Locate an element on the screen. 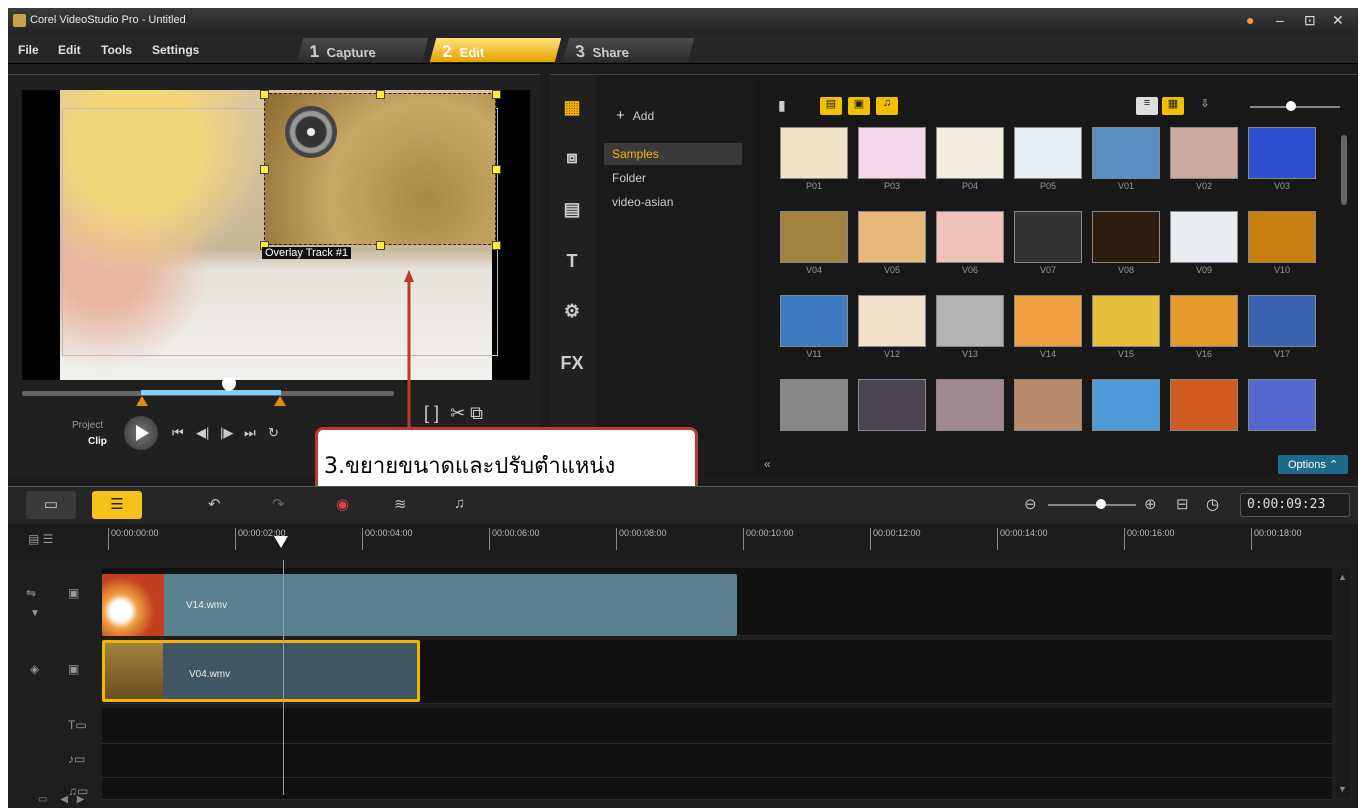 The image size is (1364, 812). clip-mode-label: Clip is located at coordinates (97, 441).